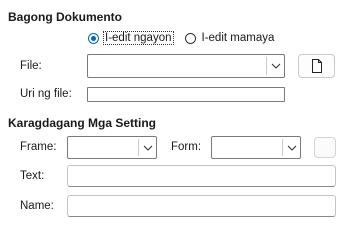 The image size is (345, 240). I want to click on edit-later-radio-indicator, so click(190, 38).